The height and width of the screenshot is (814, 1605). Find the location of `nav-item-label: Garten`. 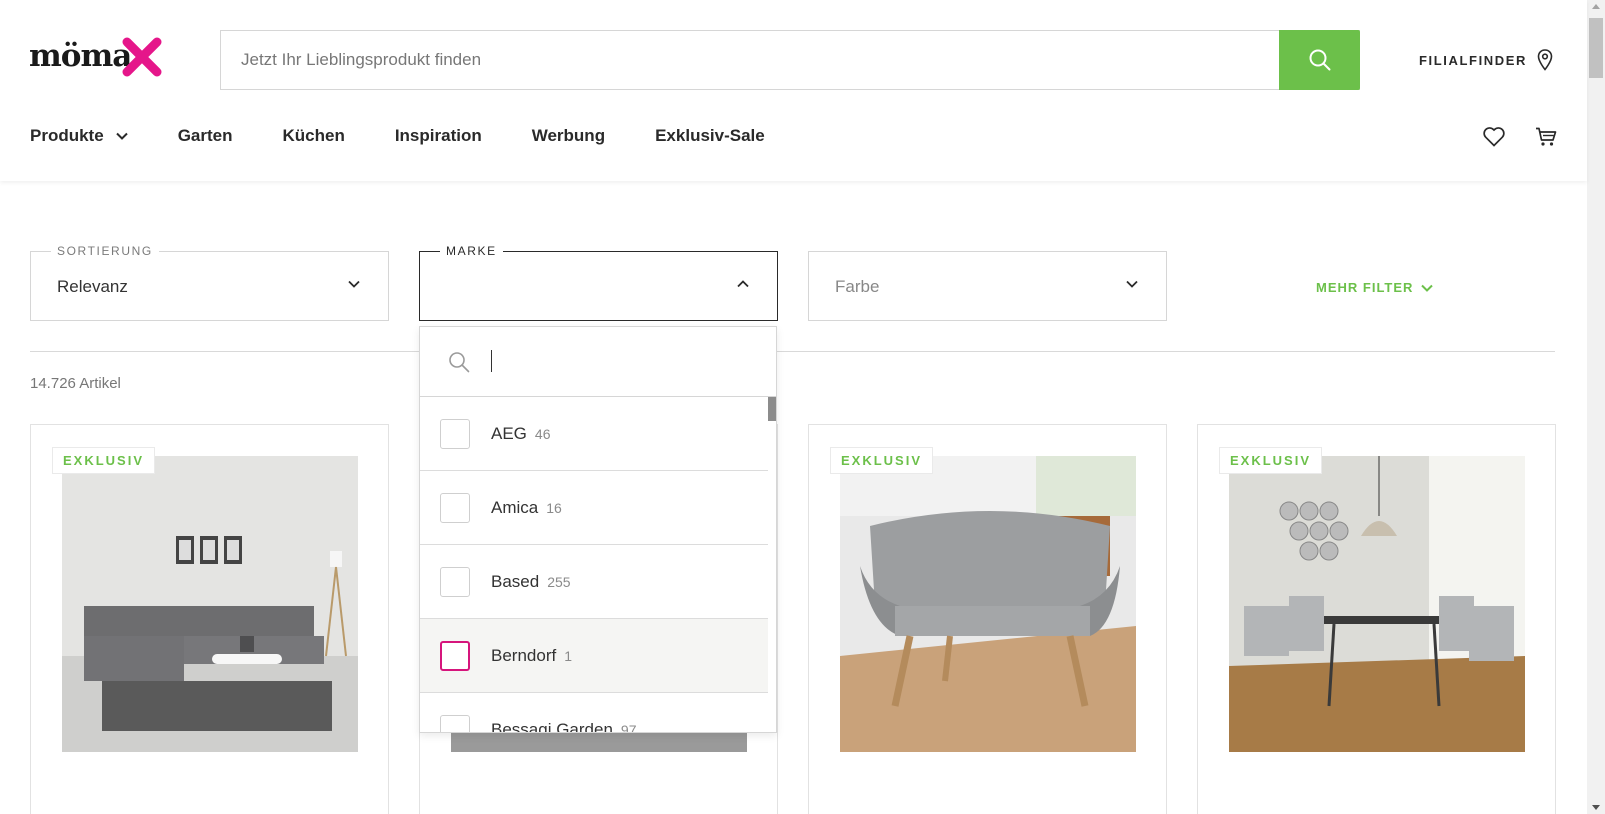

nav-item-label: Garten is located at coordinates (205, 135).